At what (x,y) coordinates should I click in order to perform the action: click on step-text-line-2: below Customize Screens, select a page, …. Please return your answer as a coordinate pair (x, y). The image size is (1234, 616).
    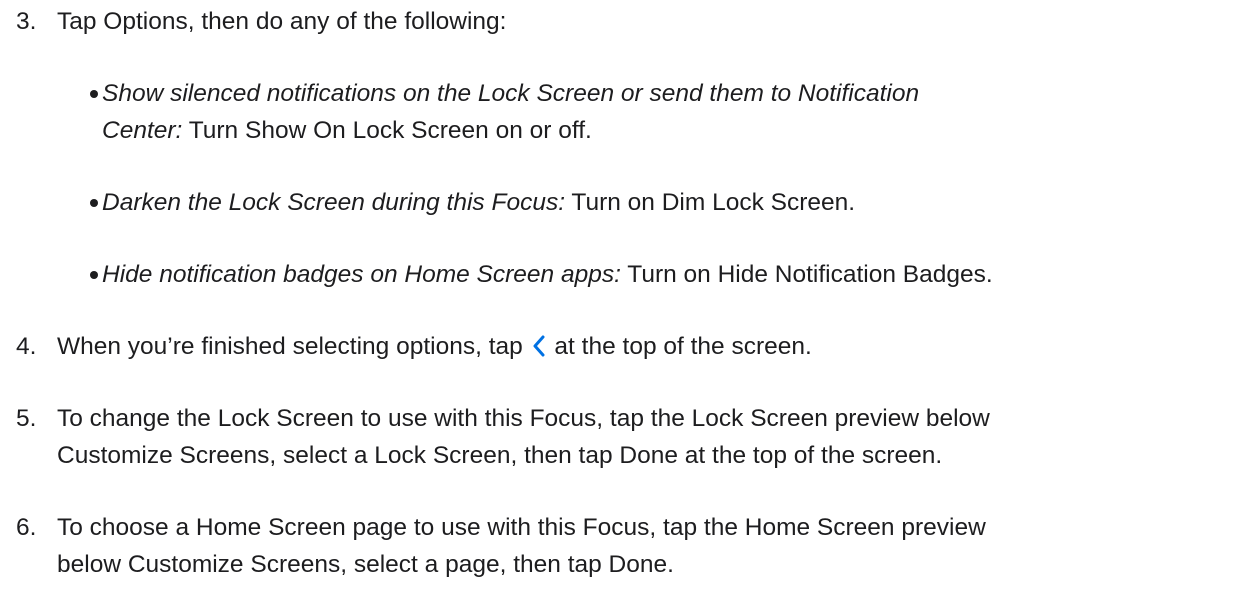
    Looking at the image, I should click on (365, 564).